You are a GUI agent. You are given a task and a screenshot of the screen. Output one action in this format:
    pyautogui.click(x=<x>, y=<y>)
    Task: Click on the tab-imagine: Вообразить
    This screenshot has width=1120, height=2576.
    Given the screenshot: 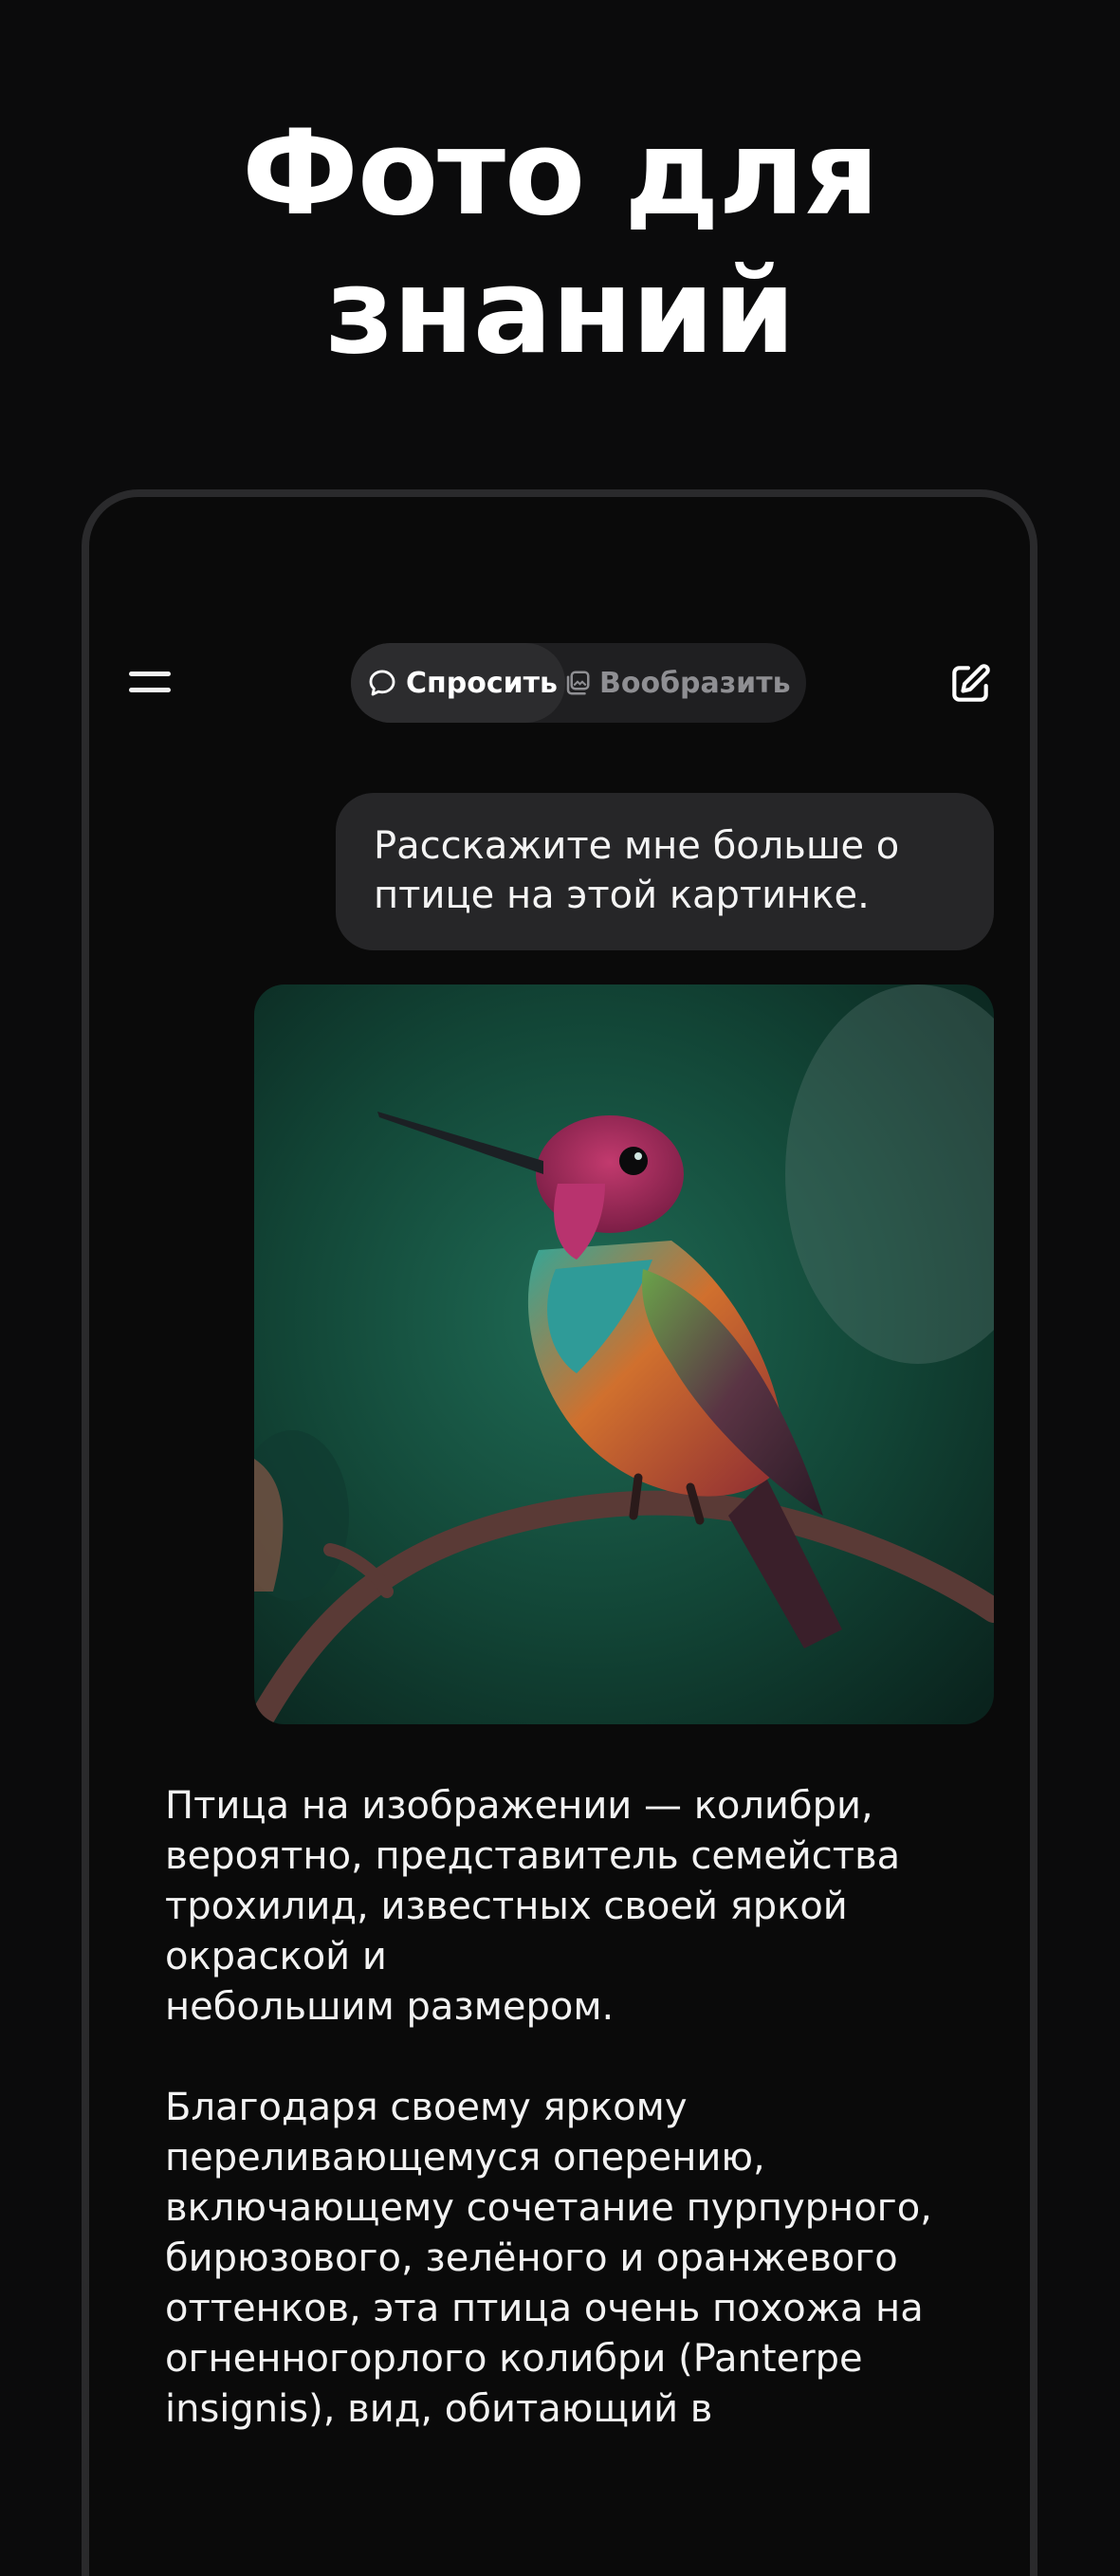 What is the action you would take?
    pyautogui.click(x=681, y=683)
    